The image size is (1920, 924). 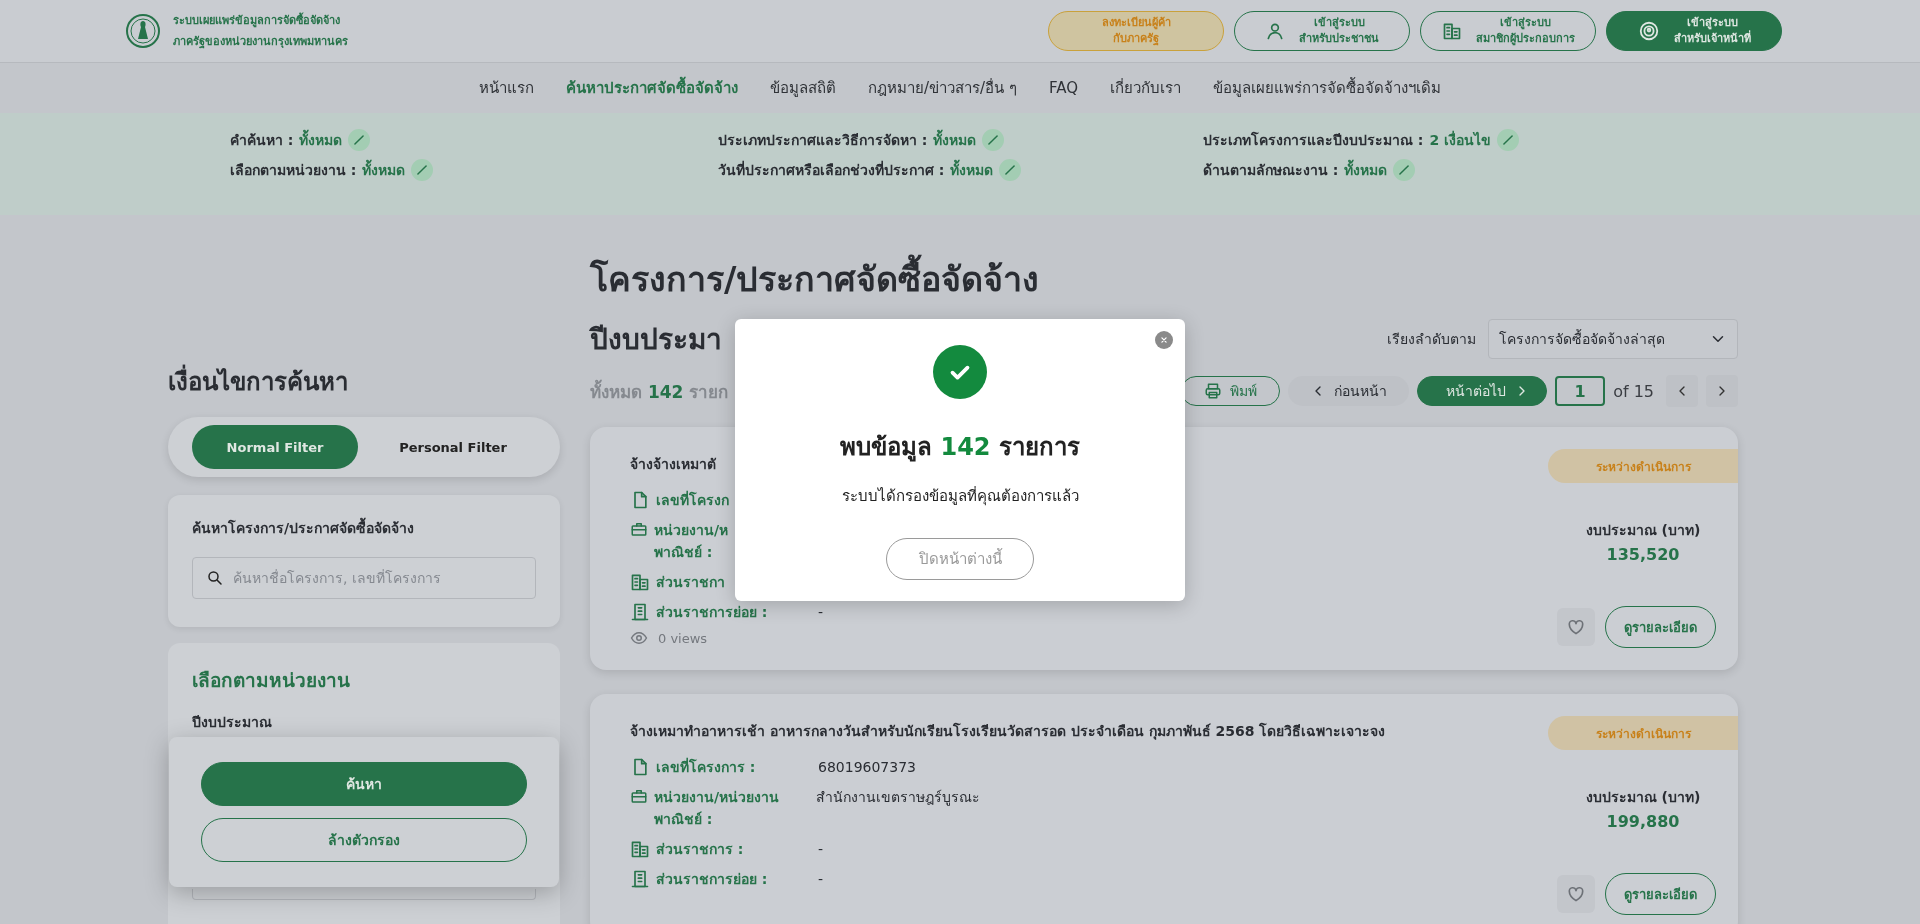 What do you see at coordinates (706, 766) in the screenshot?
I see `field-label: เลขที่โครงการ :` at bounding box center [706, 766].